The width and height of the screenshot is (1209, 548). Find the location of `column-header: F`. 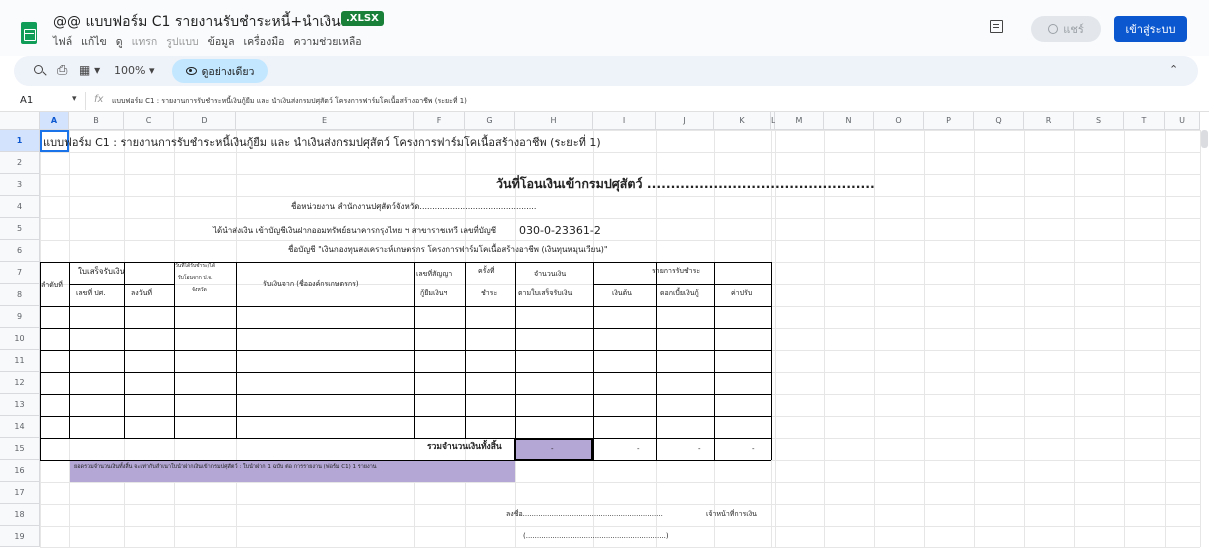

column-header: F is located at coordinates (439, 121).